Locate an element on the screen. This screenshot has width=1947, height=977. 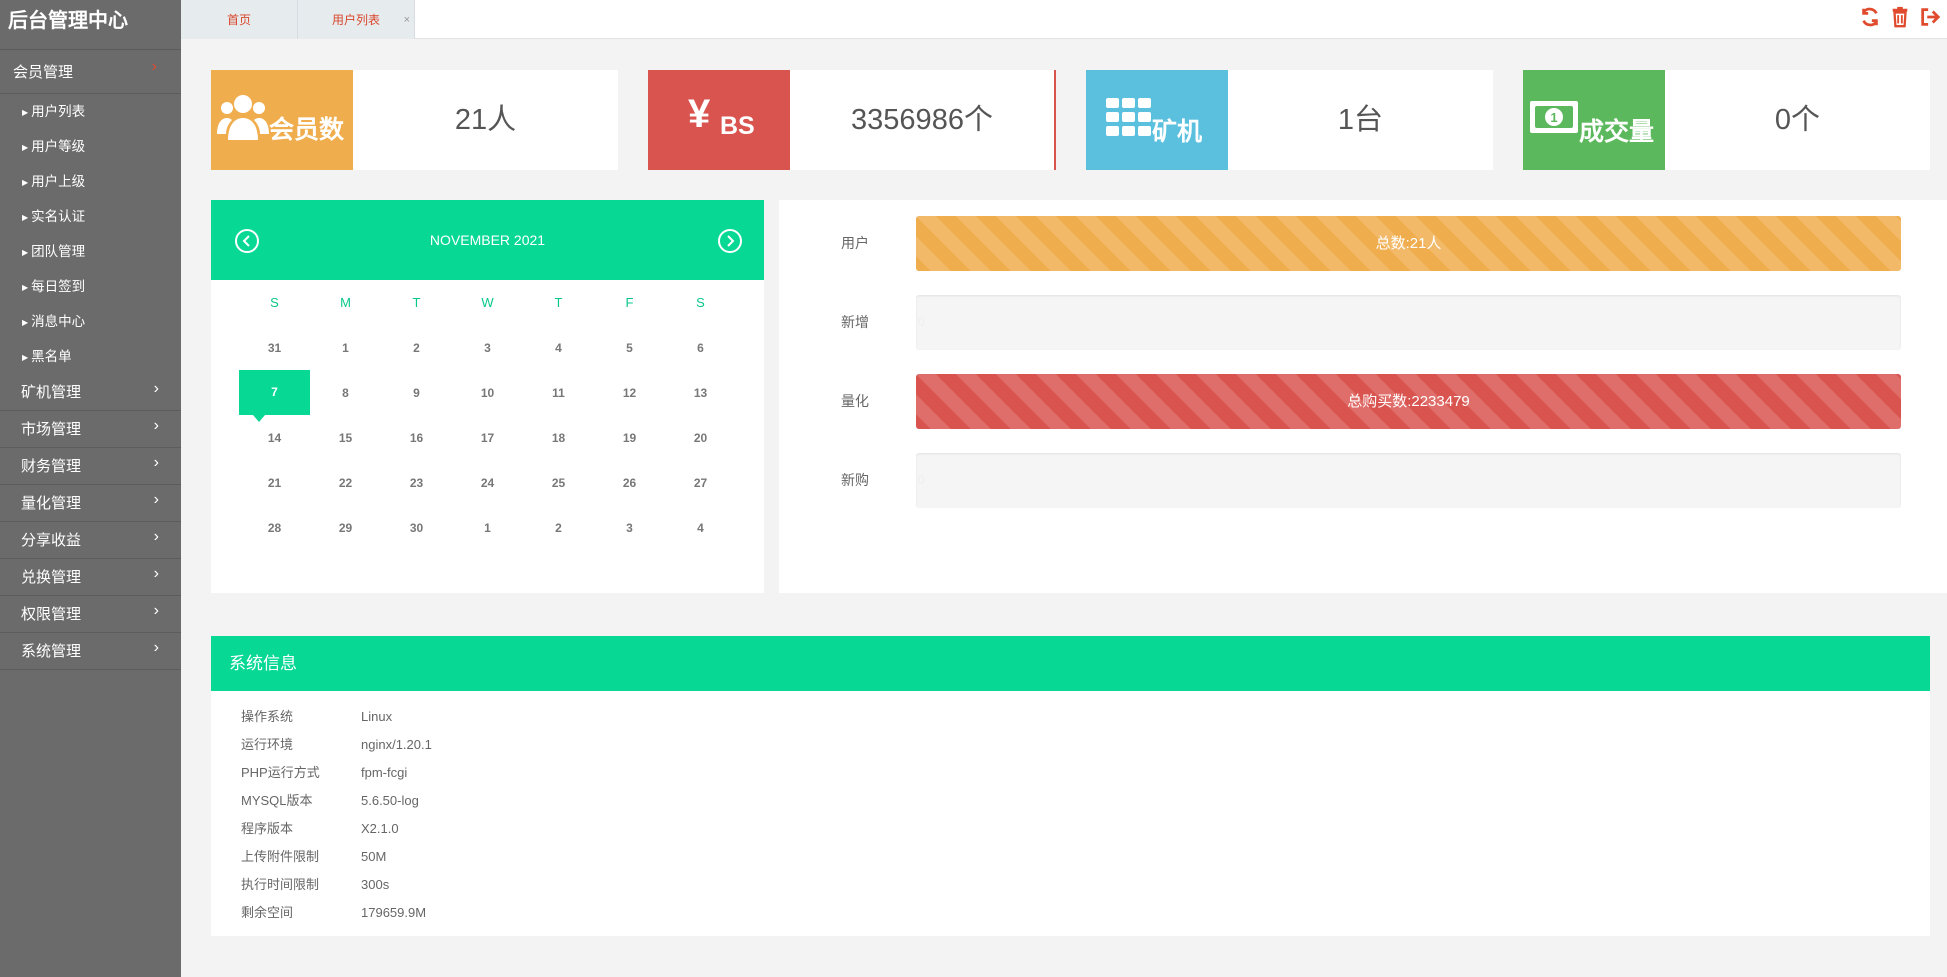
menu-group: 矿机管理 › is located at coordinates (90, 392).